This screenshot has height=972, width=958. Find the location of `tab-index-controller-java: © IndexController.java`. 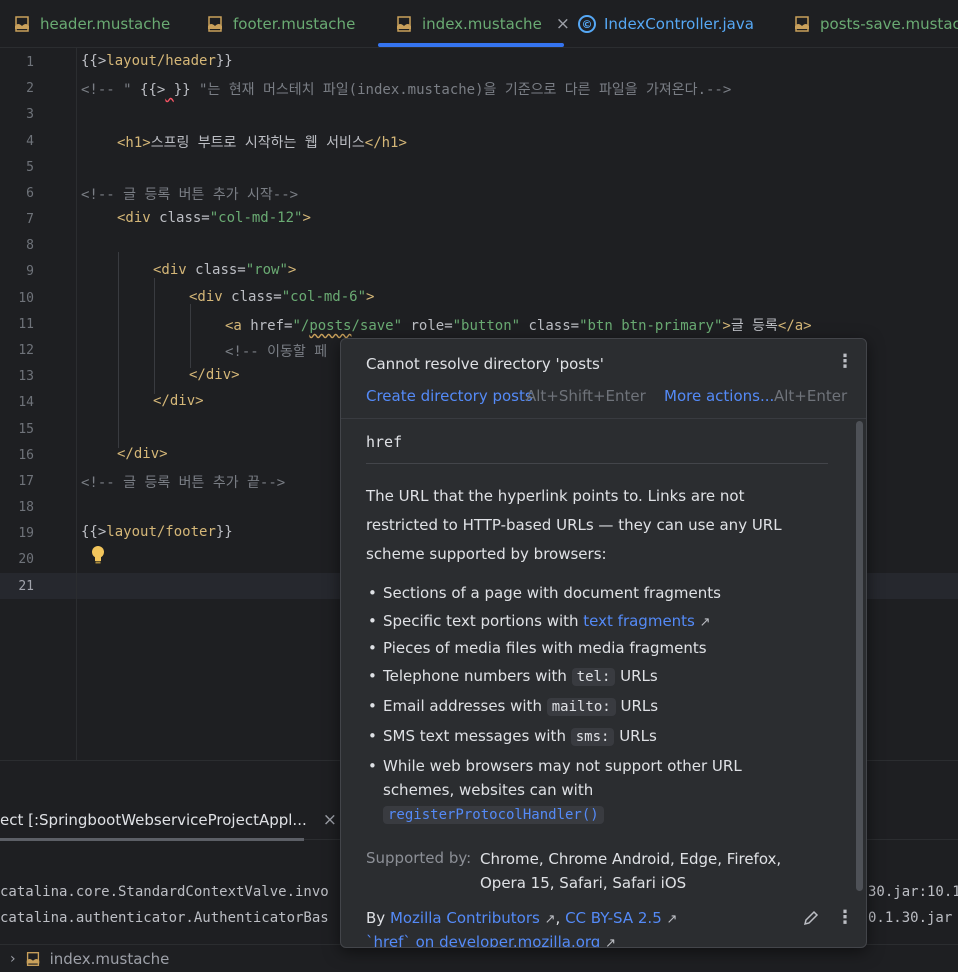

tab-index-controller-java: © IndexController.java is located at coordinates (666, 23).